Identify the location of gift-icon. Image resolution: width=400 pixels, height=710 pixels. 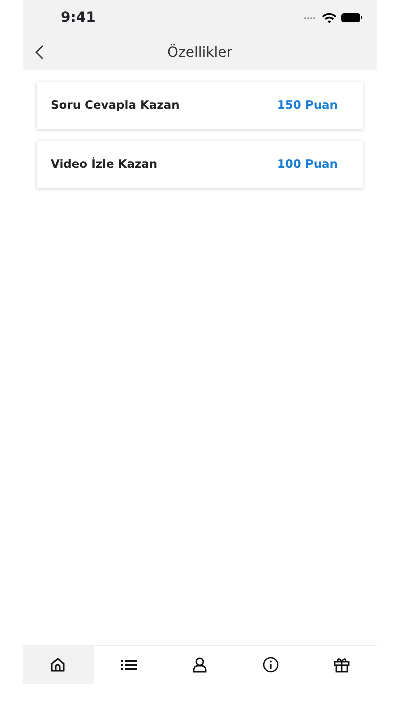
(342, 665).